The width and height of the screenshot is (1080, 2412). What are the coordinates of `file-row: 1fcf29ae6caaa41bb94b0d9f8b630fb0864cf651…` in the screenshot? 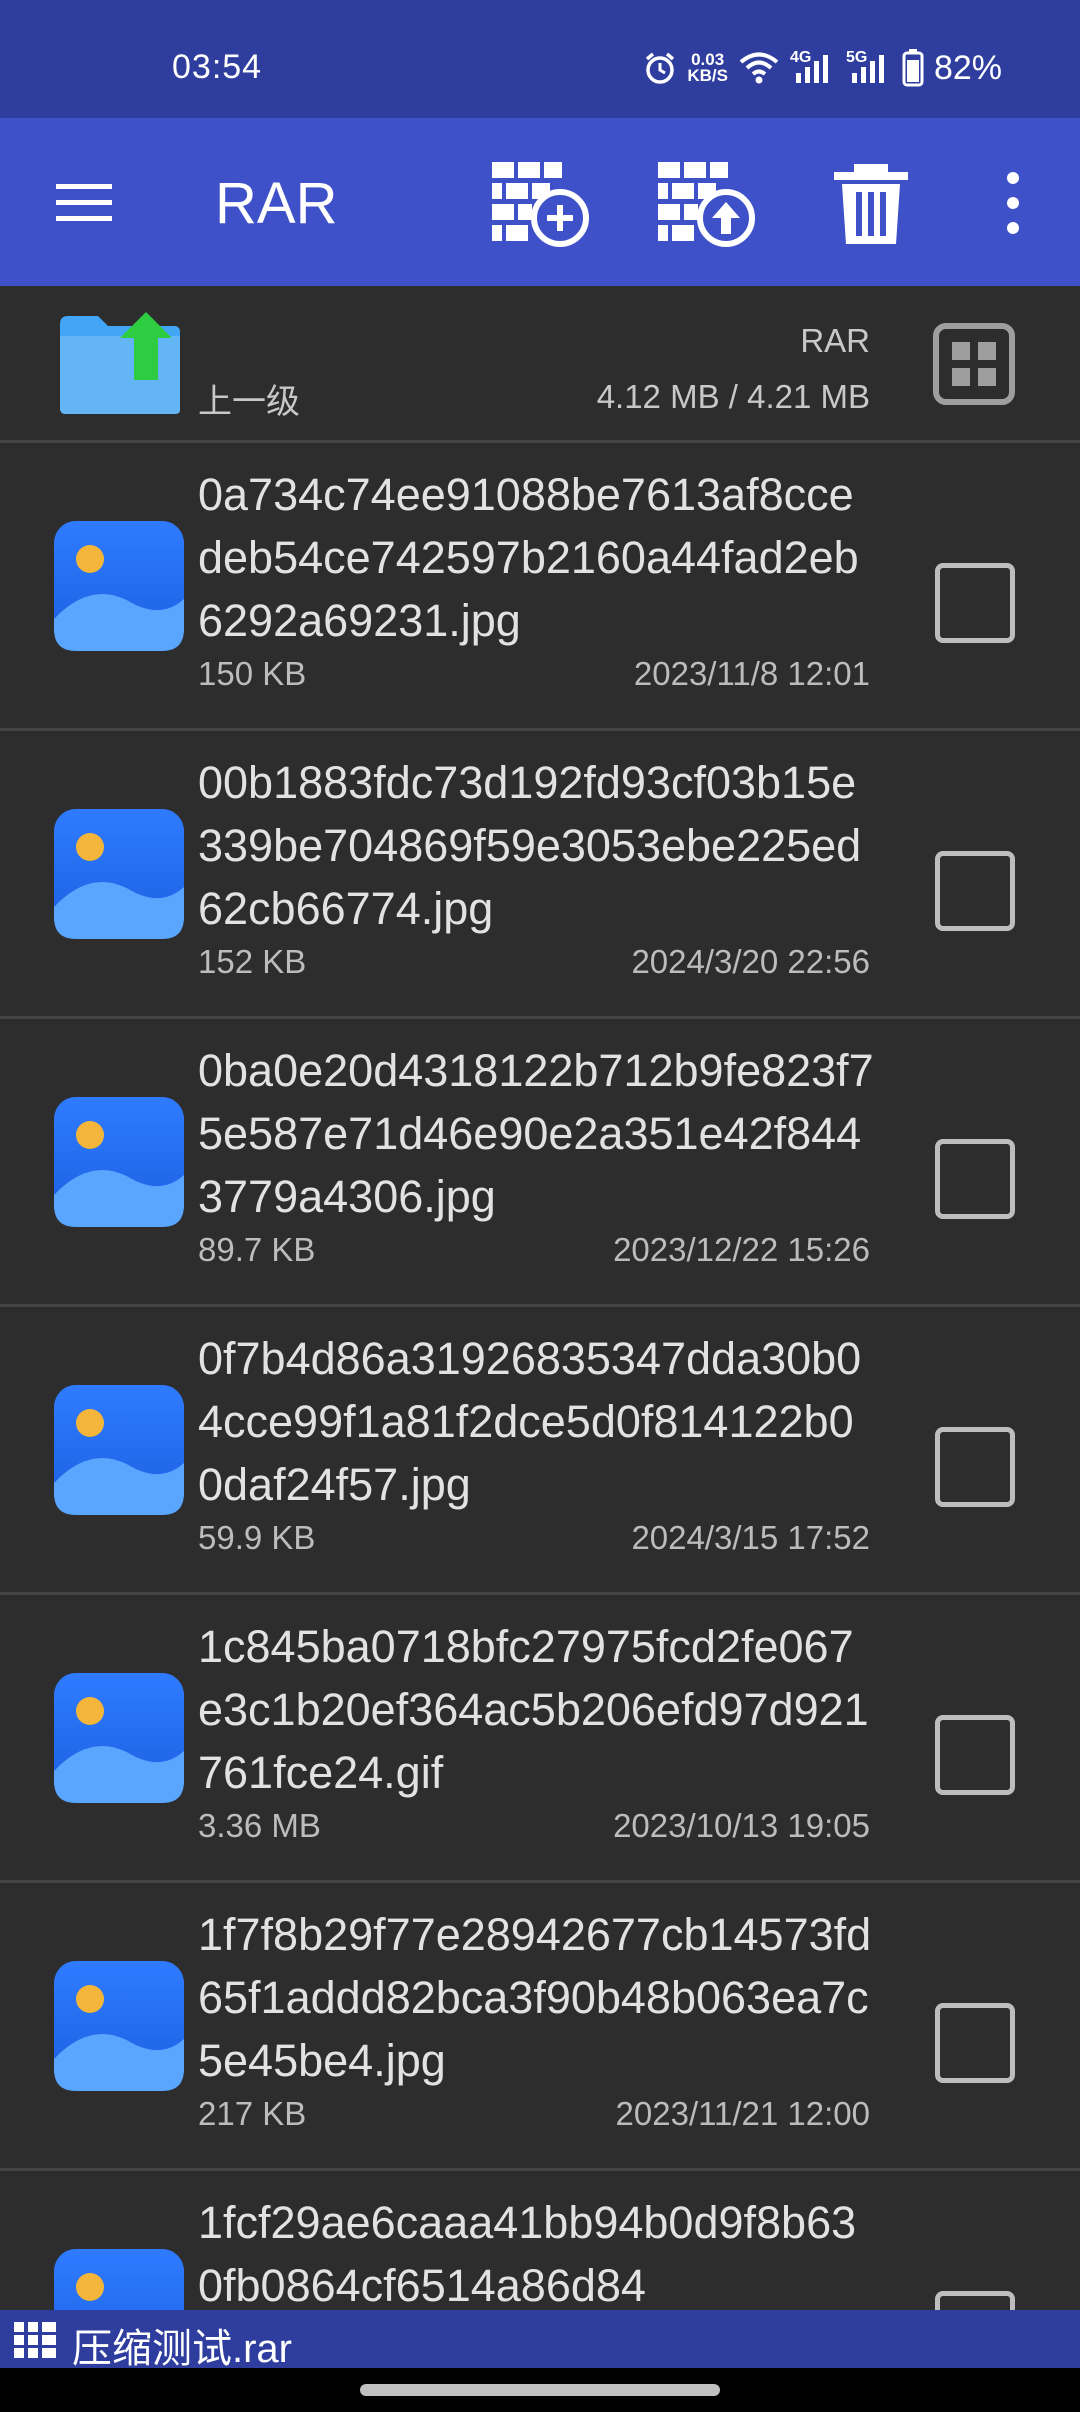 It's located at (540, 2240).